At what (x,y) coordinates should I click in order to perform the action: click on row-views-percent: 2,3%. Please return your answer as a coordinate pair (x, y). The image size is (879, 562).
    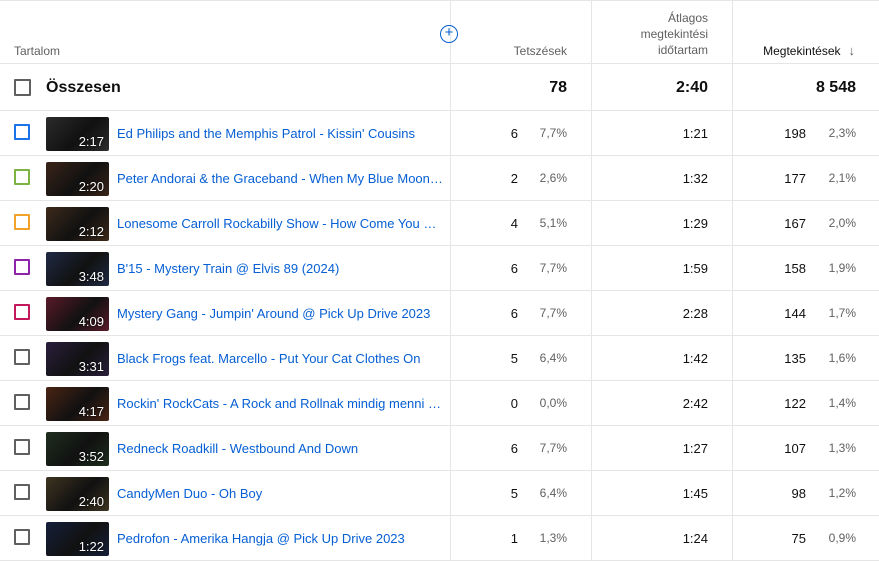
    Looking at the image, I should click on (842, 133).